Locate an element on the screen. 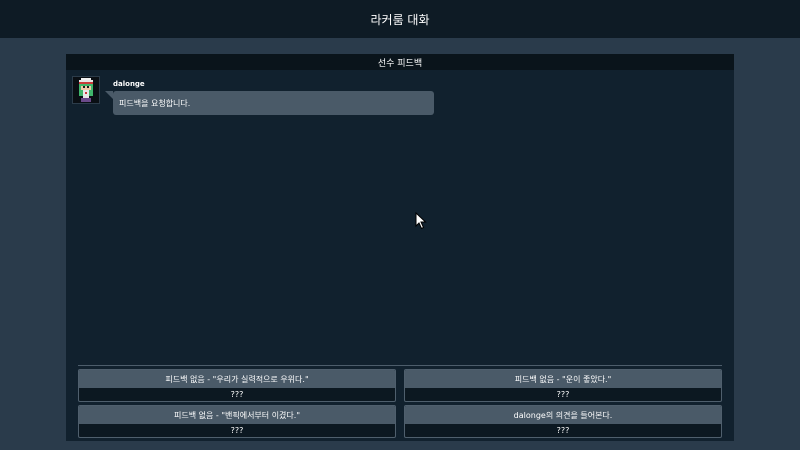  option-button-2: 피드백 없음 - "운이 좋았다." ??? is located at coordinates (563, 385).